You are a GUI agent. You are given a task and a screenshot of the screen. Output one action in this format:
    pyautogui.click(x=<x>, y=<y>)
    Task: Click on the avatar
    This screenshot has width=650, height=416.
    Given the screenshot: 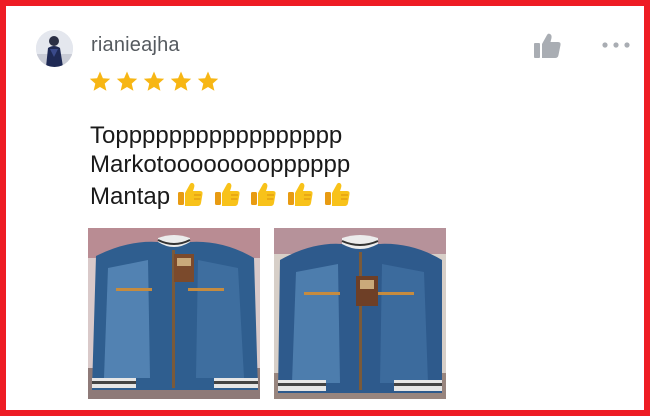 What is the action you would take?
    pyautogui.click(x=54, y=48)
    